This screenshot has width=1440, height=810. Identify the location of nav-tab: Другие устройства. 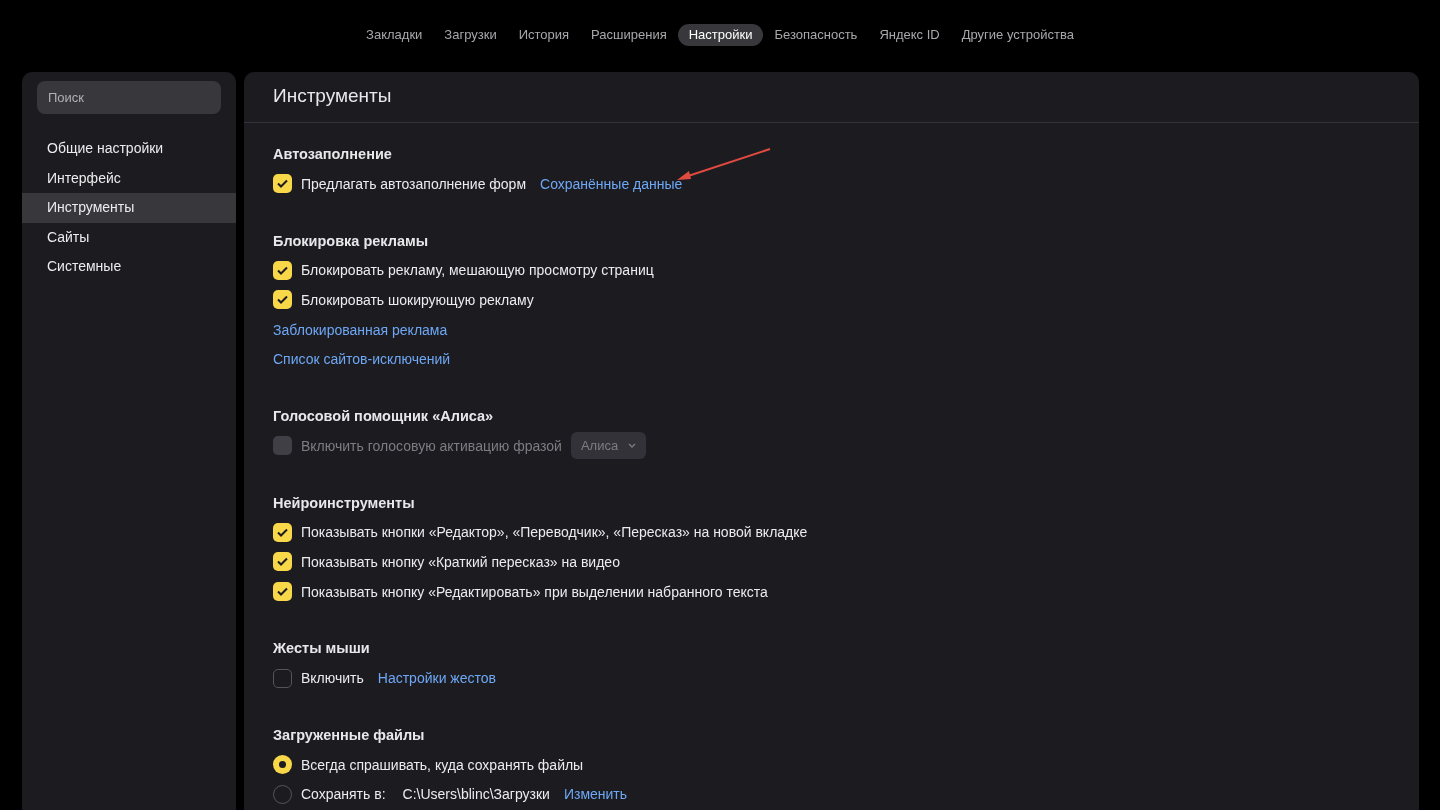
(1017, 35).